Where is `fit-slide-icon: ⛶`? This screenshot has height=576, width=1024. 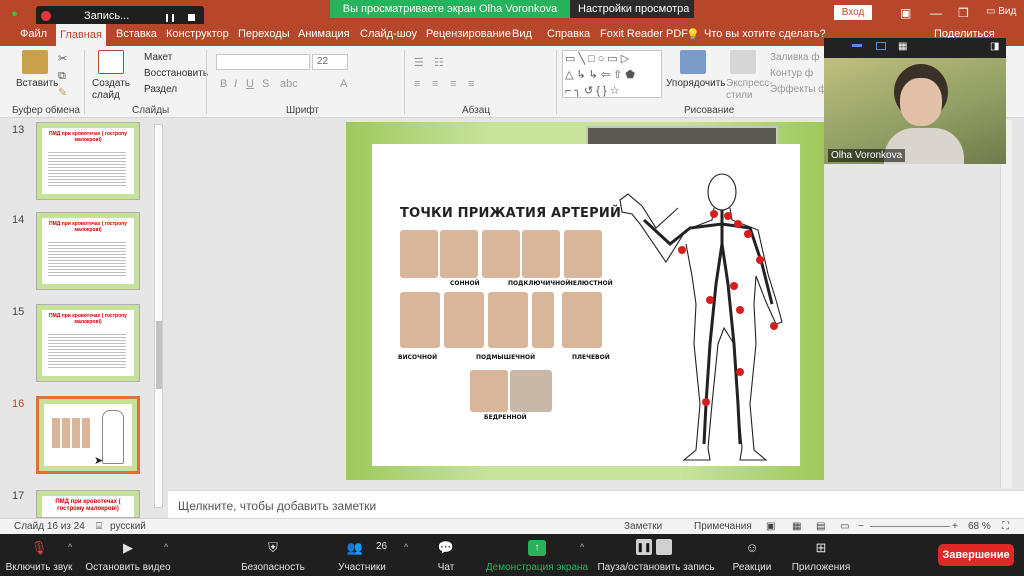 fit-slide-icon: ⛶ is located at coordinates (1005, 526).